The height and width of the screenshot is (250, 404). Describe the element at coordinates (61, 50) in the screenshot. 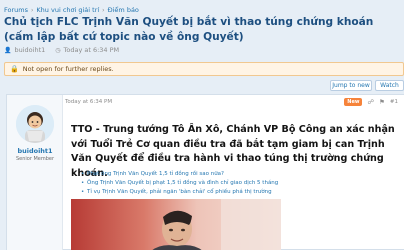

I see `thread-meta: 👤 buidoiht1 ◷ Today at 6:34 PM` at that location.